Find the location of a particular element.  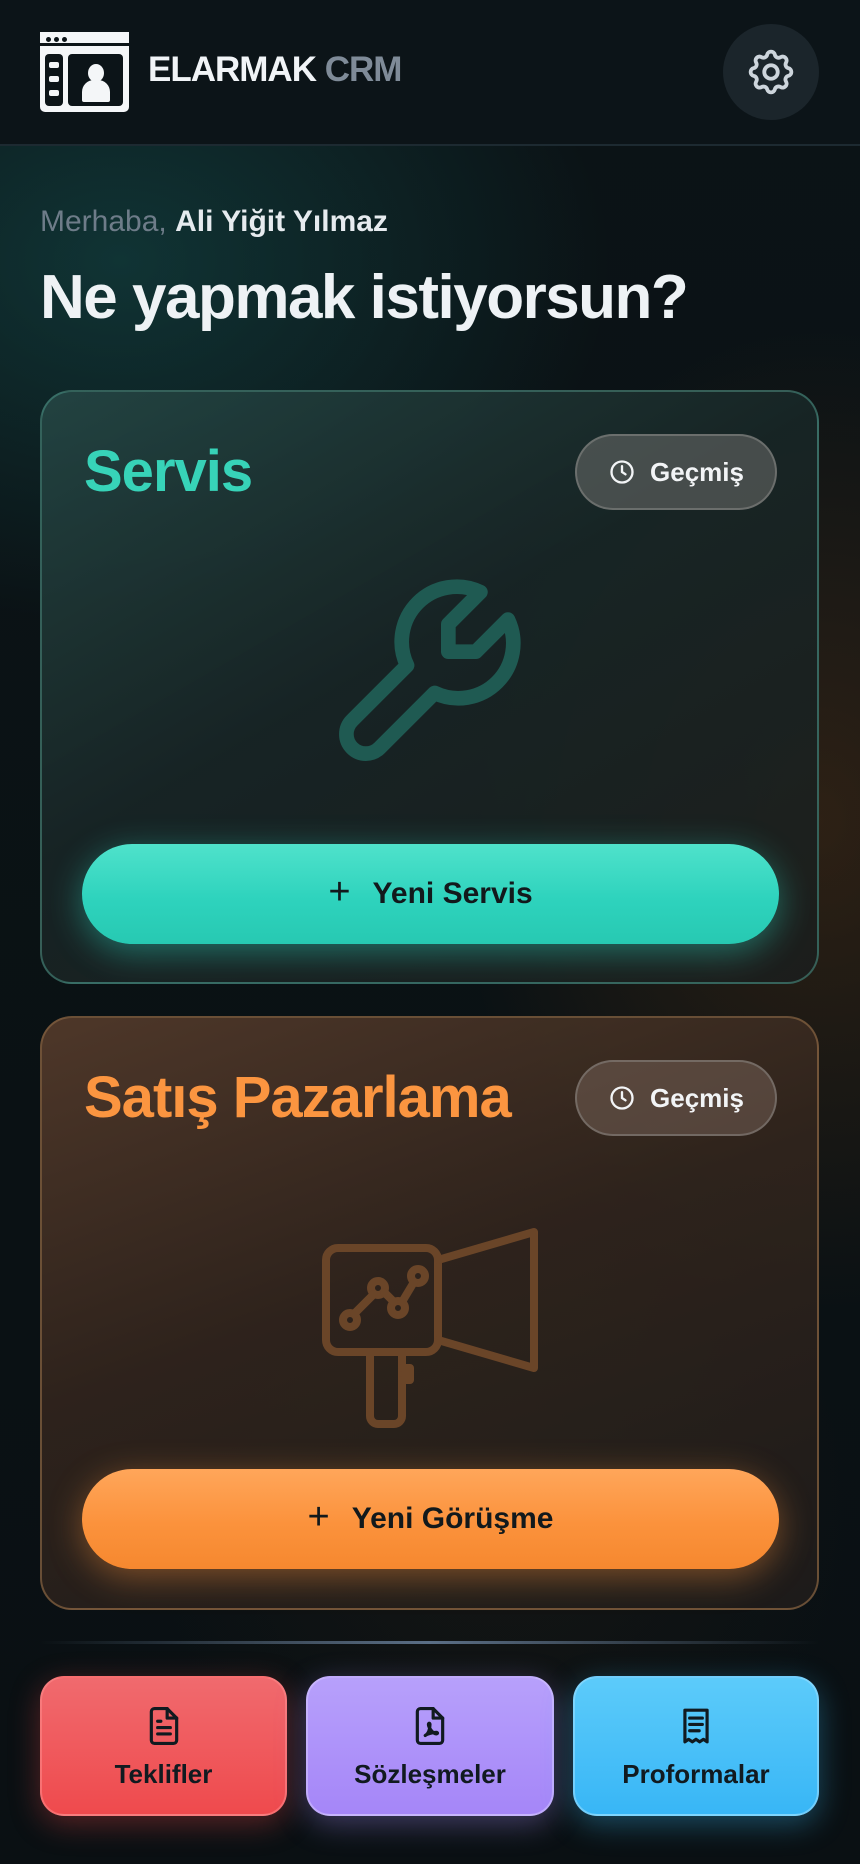

sales-illustration is located at coordinates (429, 1308).